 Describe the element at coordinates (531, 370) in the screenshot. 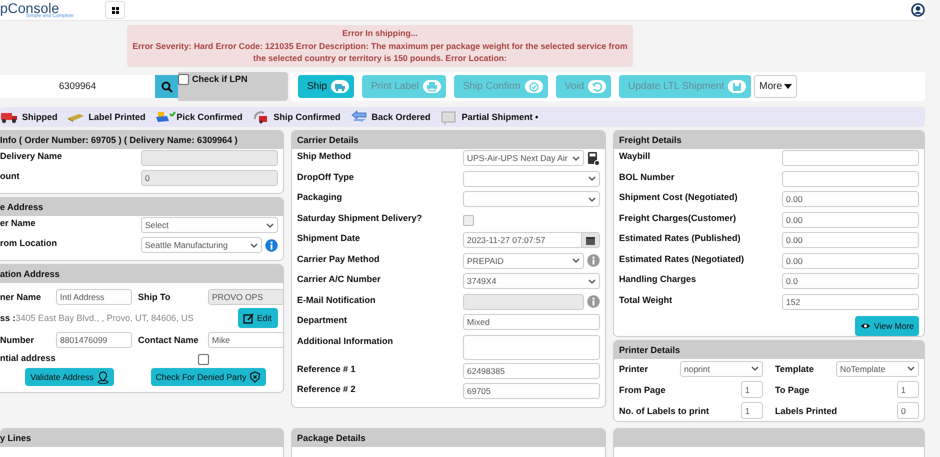

I see `input-field: 62498385` at that location.